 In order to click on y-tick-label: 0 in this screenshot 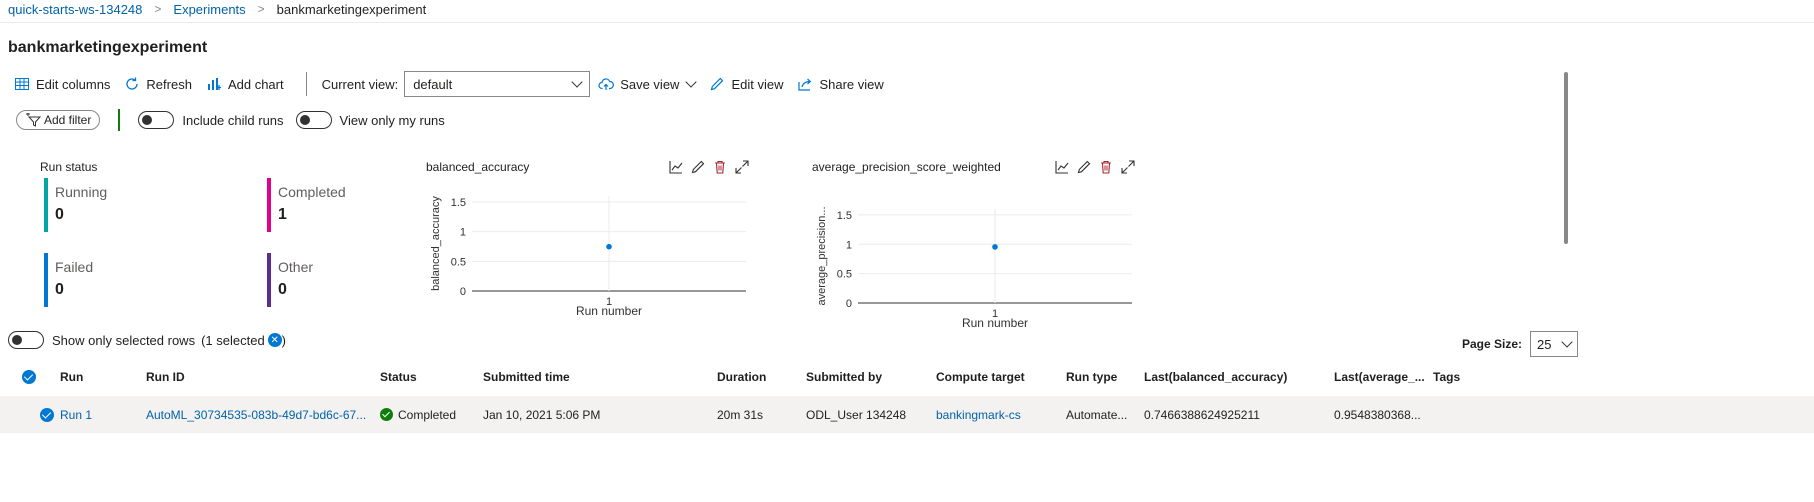, I will do `click(849, 304)`.